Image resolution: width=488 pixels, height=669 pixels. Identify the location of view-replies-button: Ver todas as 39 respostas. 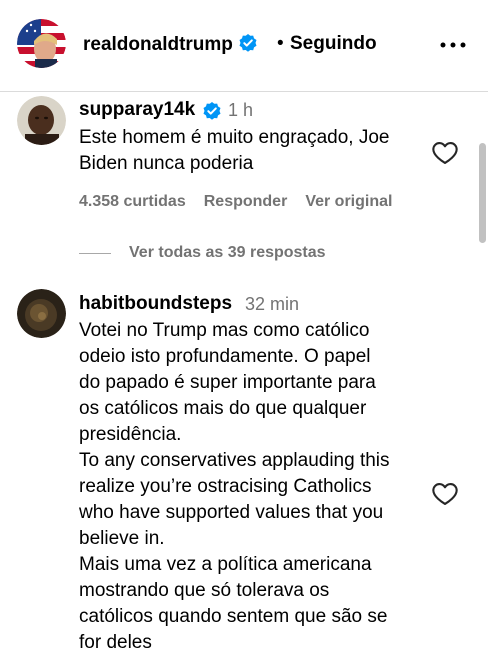
(202, 253).